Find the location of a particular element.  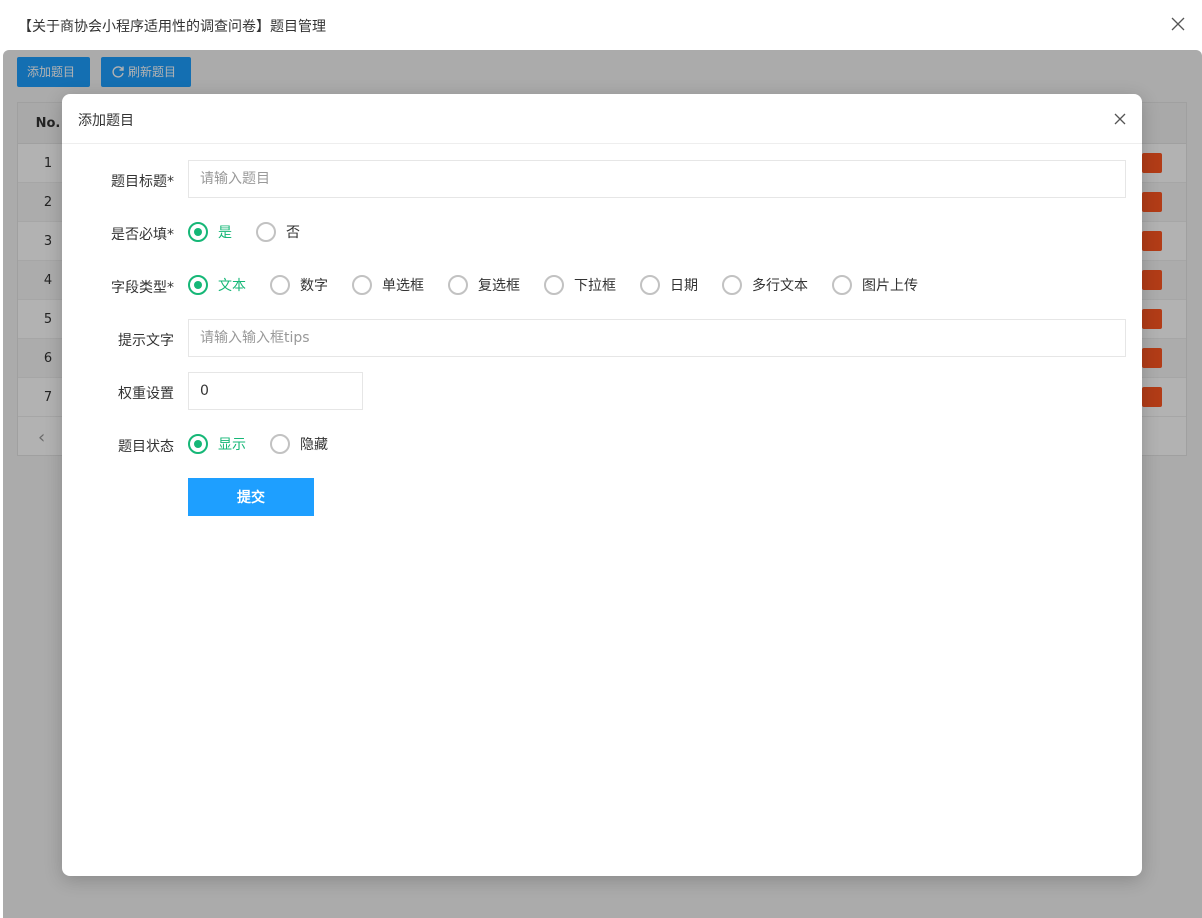

window-close-icon is located at coordinates (1178, 24).